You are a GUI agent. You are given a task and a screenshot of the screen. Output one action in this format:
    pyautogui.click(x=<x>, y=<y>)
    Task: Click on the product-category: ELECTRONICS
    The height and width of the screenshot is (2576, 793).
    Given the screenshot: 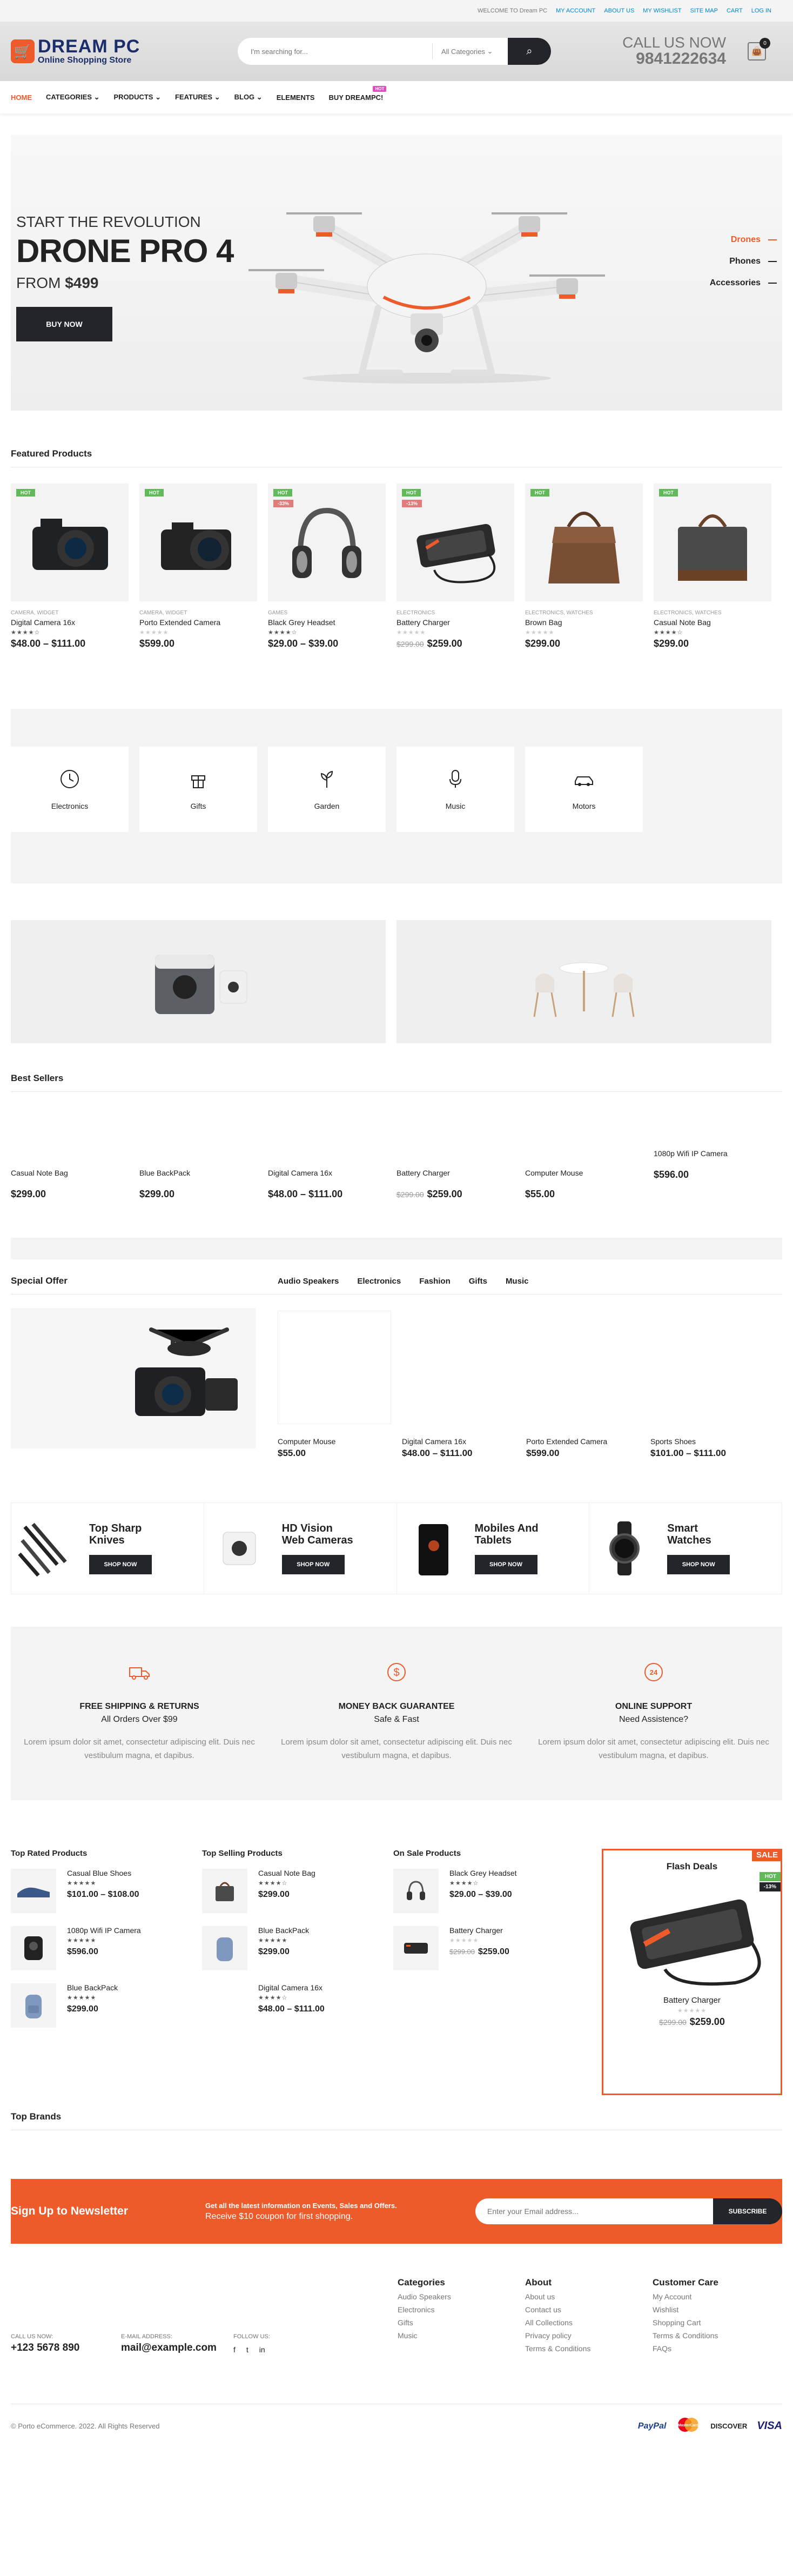 What is the action you would take?
    pyautogui.click(x=455, y=613)
    